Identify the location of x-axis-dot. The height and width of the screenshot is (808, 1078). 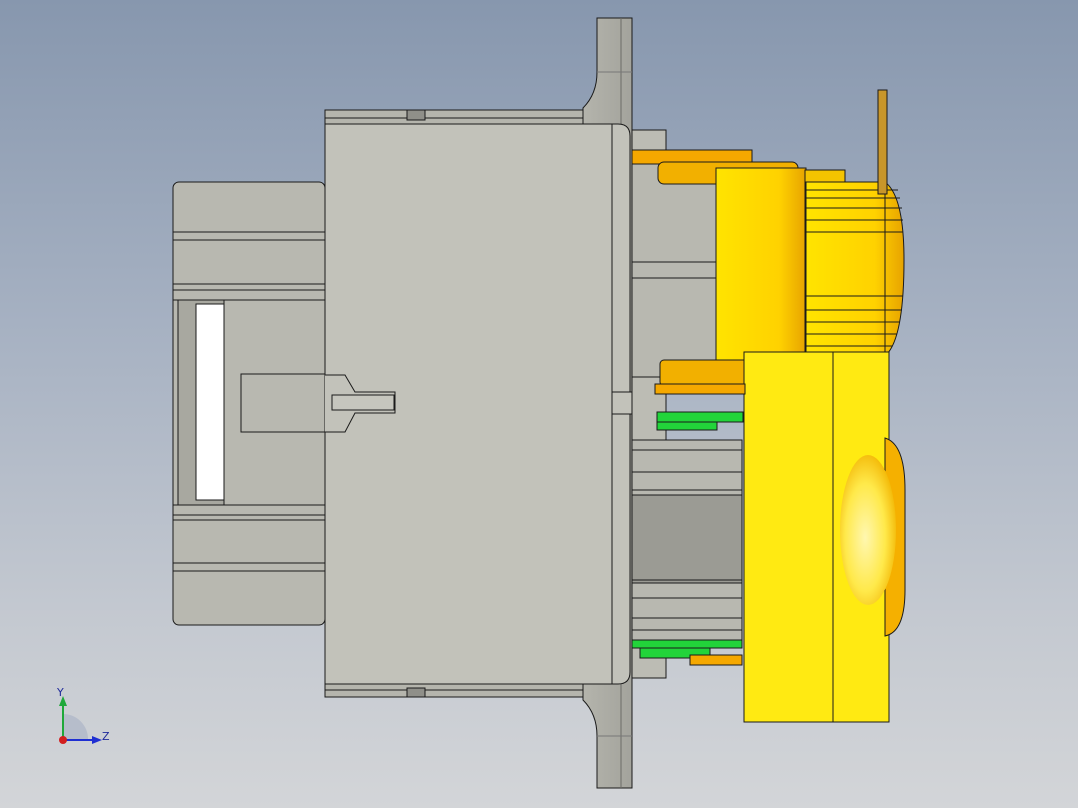
(63, 740).